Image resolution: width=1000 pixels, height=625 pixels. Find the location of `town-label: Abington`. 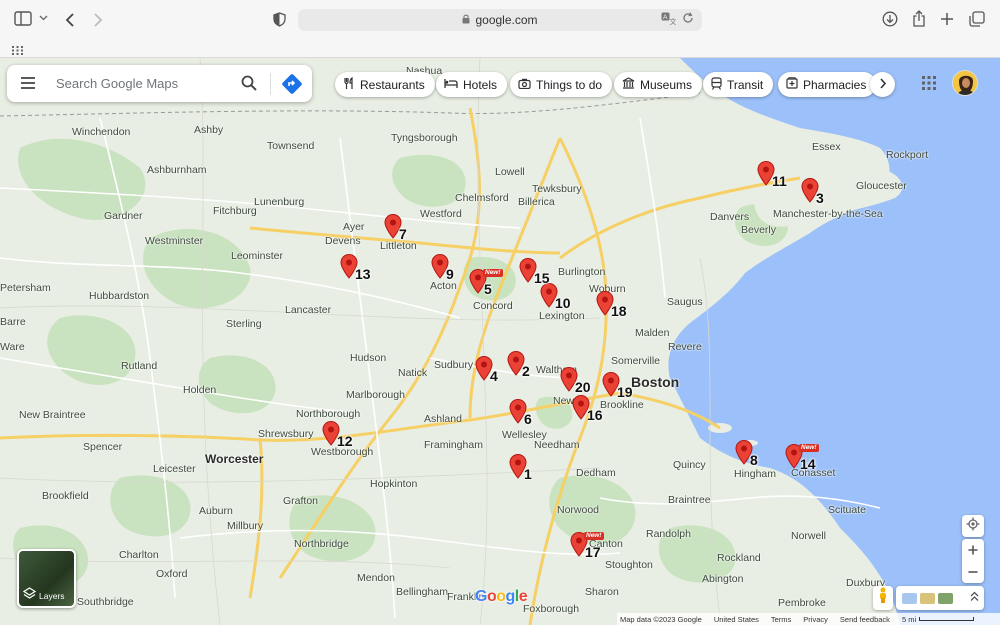

town-label: Abington is located at coordinates (723, 579).